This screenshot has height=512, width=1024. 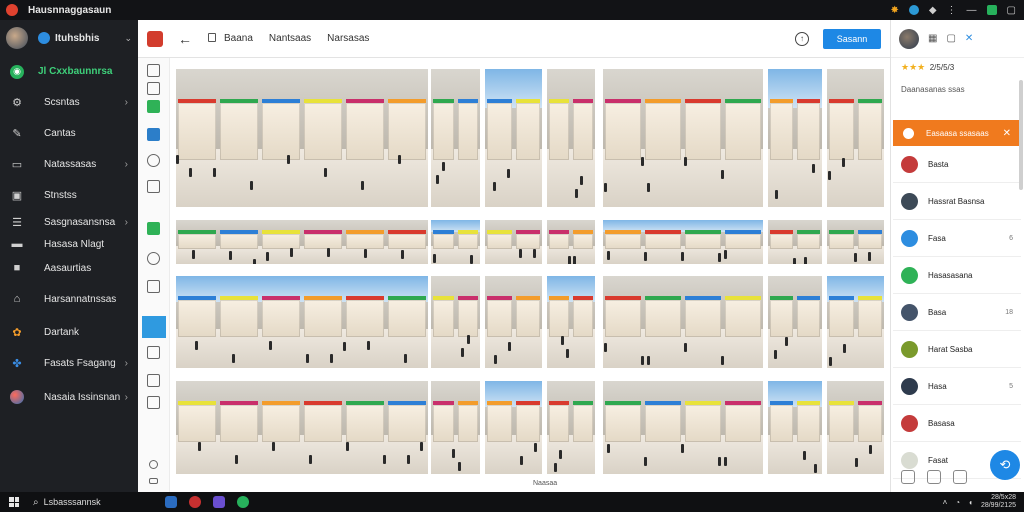 What do you see at coordinates (69, 332) in the screenshot?
I see `sidebar-item-8: ✿ Dartank` at bounding box center [69, 332].